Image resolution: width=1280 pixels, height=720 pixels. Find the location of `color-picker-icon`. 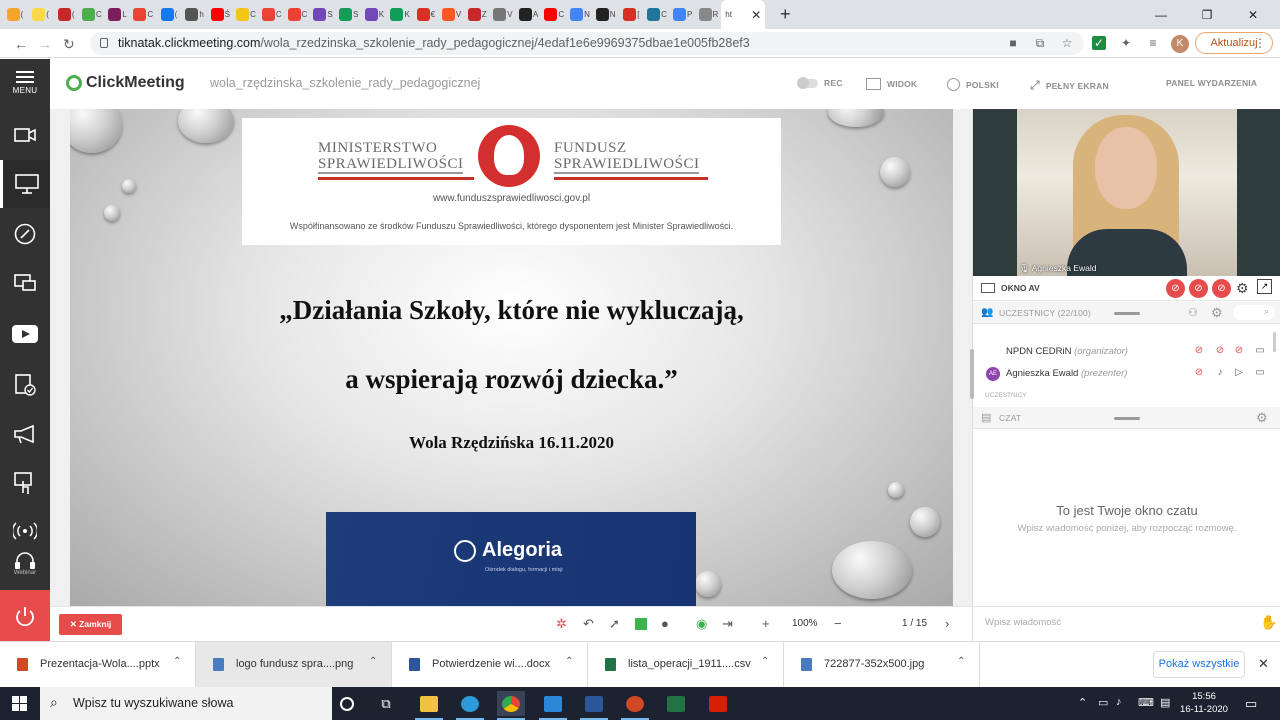

color-picker-icon is located at coordinates (641, 624).